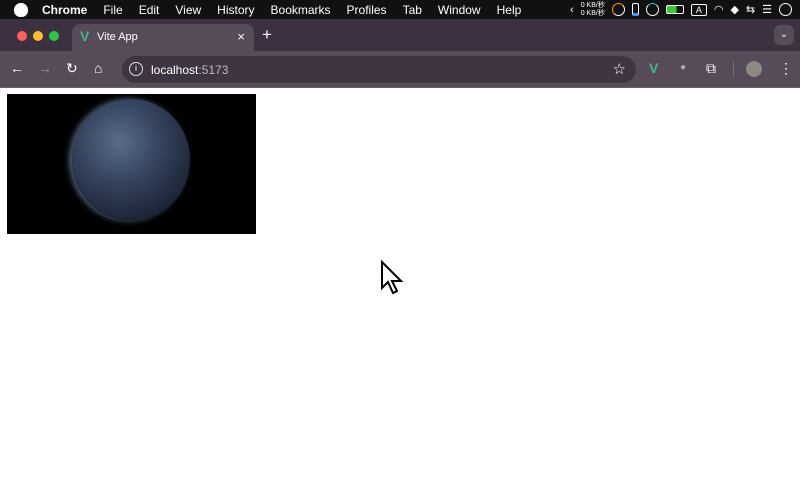 The image size is (800, 500). What do you see at coordinates (54, 36) in the screenshot?
I see `zoom-window-button` at bounding box center [54, 36].